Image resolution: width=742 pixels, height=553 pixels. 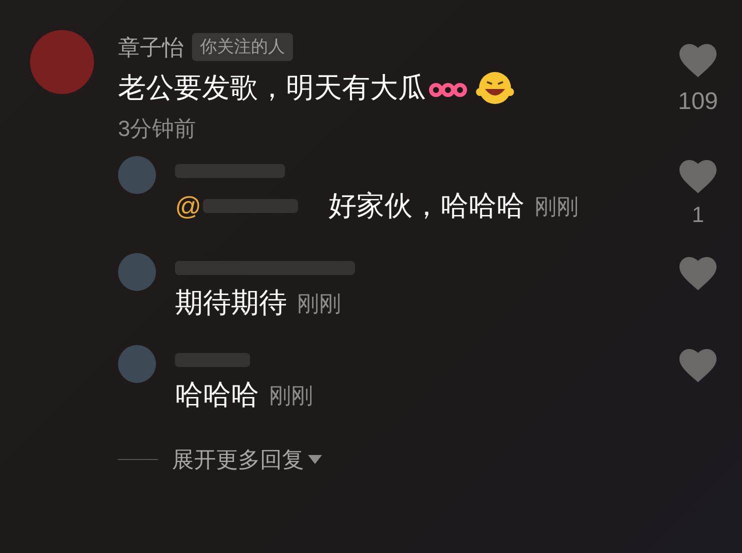 What do you see at coordinates (495, 88) in the screenshot?
I see `laughing-emoji-icon` at bounding box center [495, 88].